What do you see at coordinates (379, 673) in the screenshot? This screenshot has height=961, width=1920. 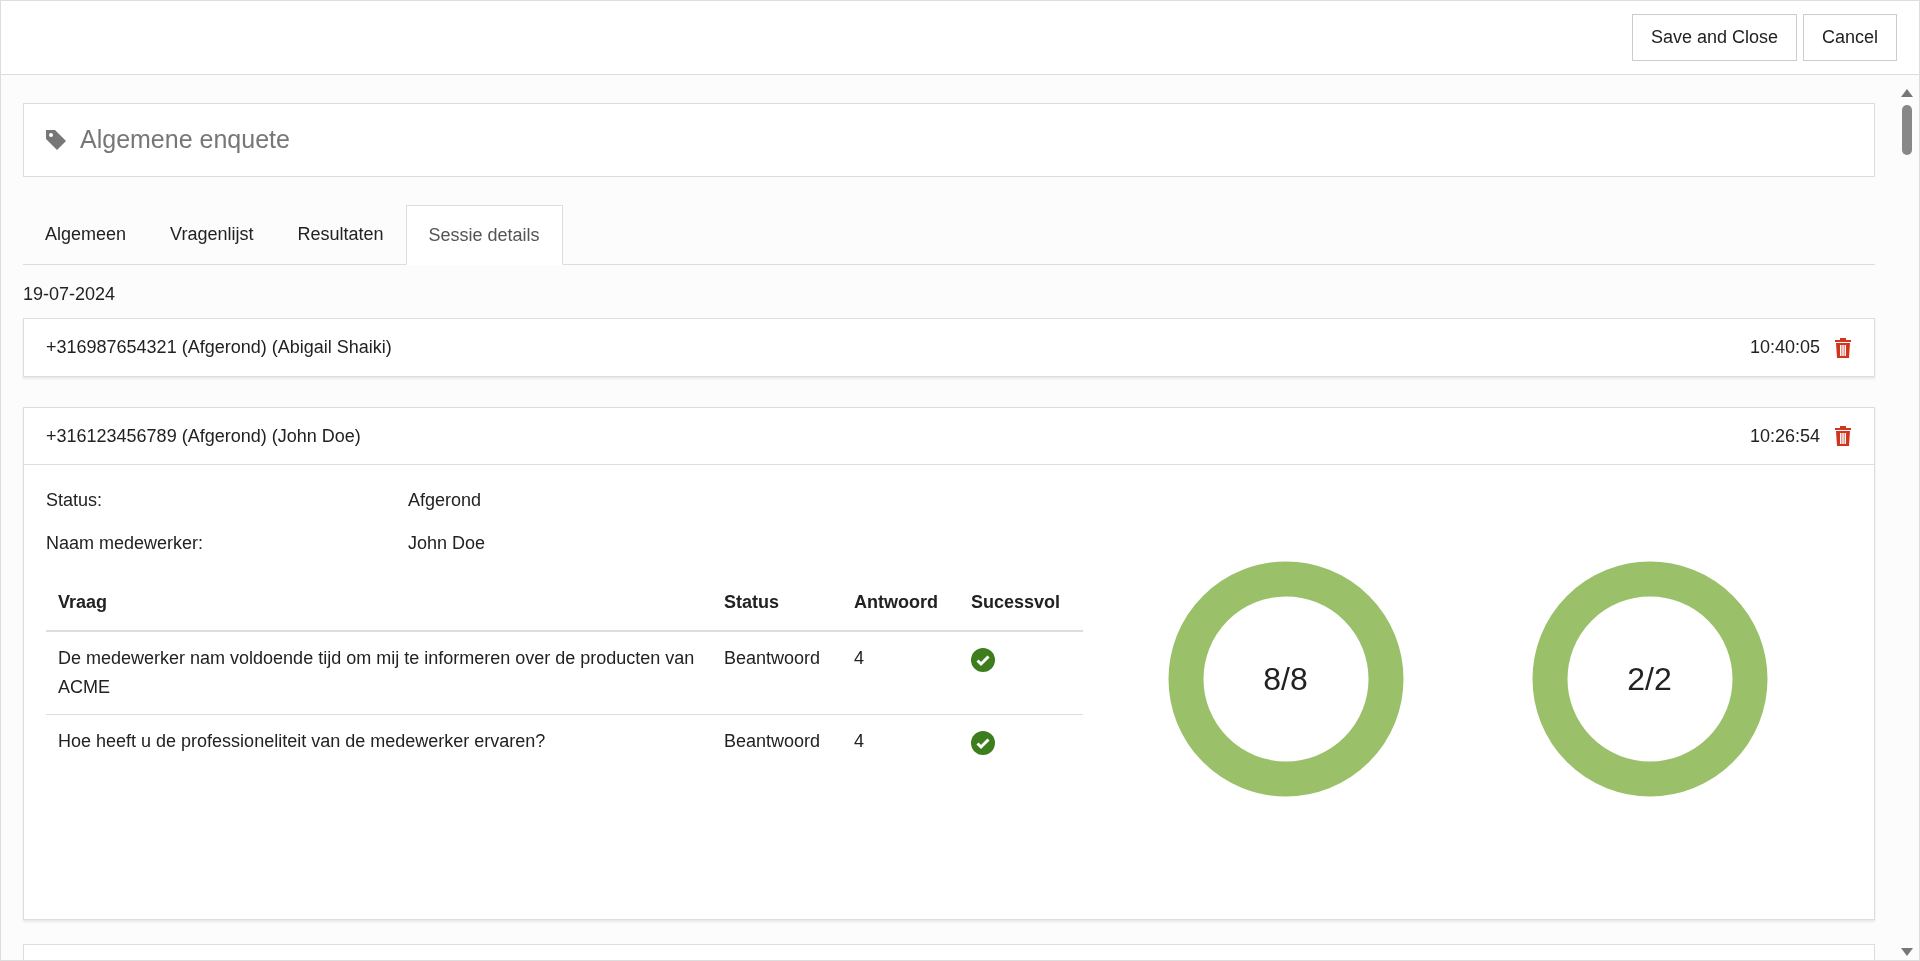 I see `table-cell: De medewerker nam voldoende tijd om mij te informeren over de producten van ACME` at bounding box center [379, 673].